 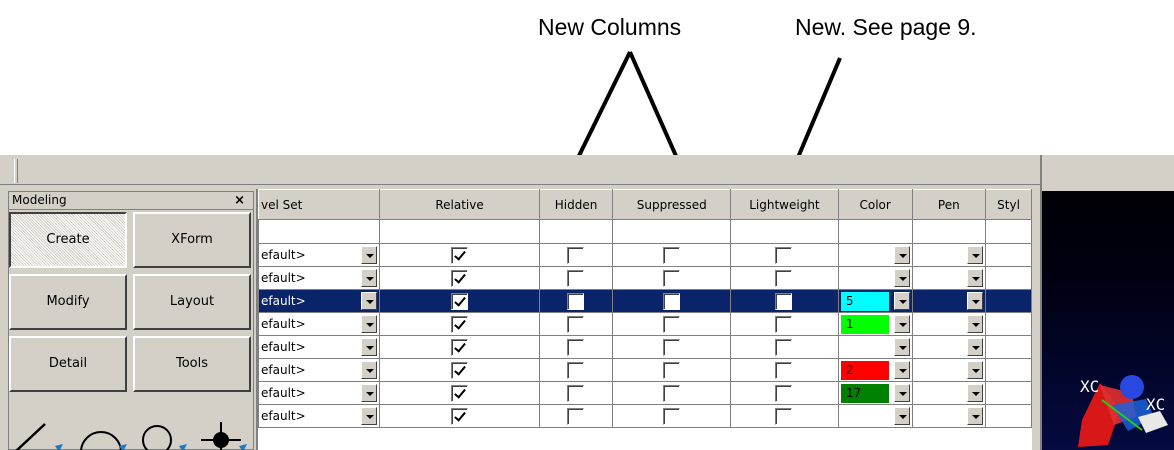 I want to click on circle-icon, so click(x=164, y=437).